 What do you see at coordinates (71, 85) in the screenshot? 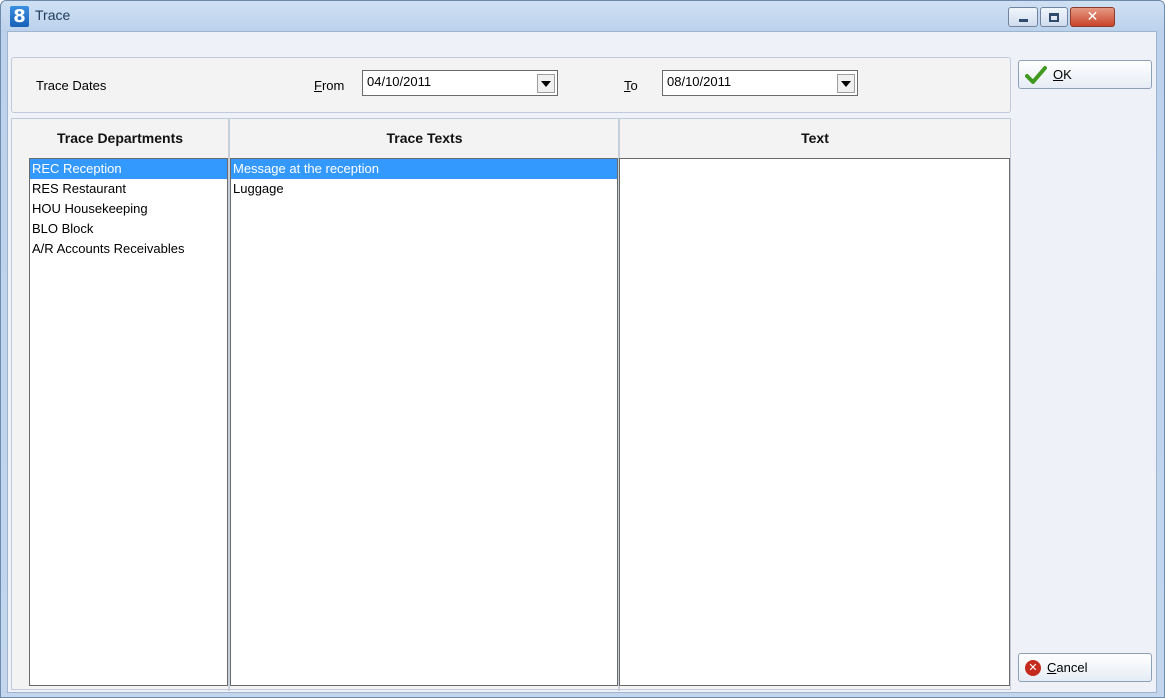
I see `trace-dates-label: Trace Dates` at bounding box center [71, 85].